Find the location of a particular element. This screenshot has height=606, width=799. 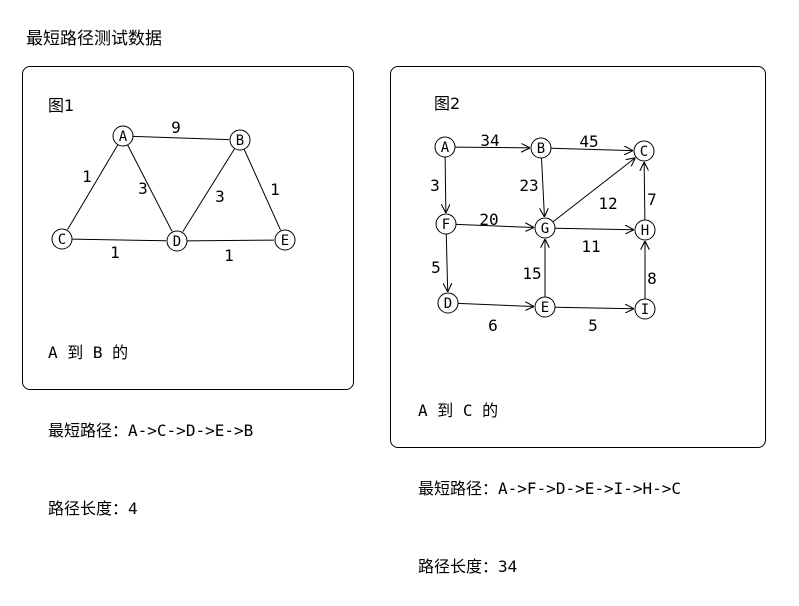

figure2-edge-G-H is located at coordinates (594, 229).